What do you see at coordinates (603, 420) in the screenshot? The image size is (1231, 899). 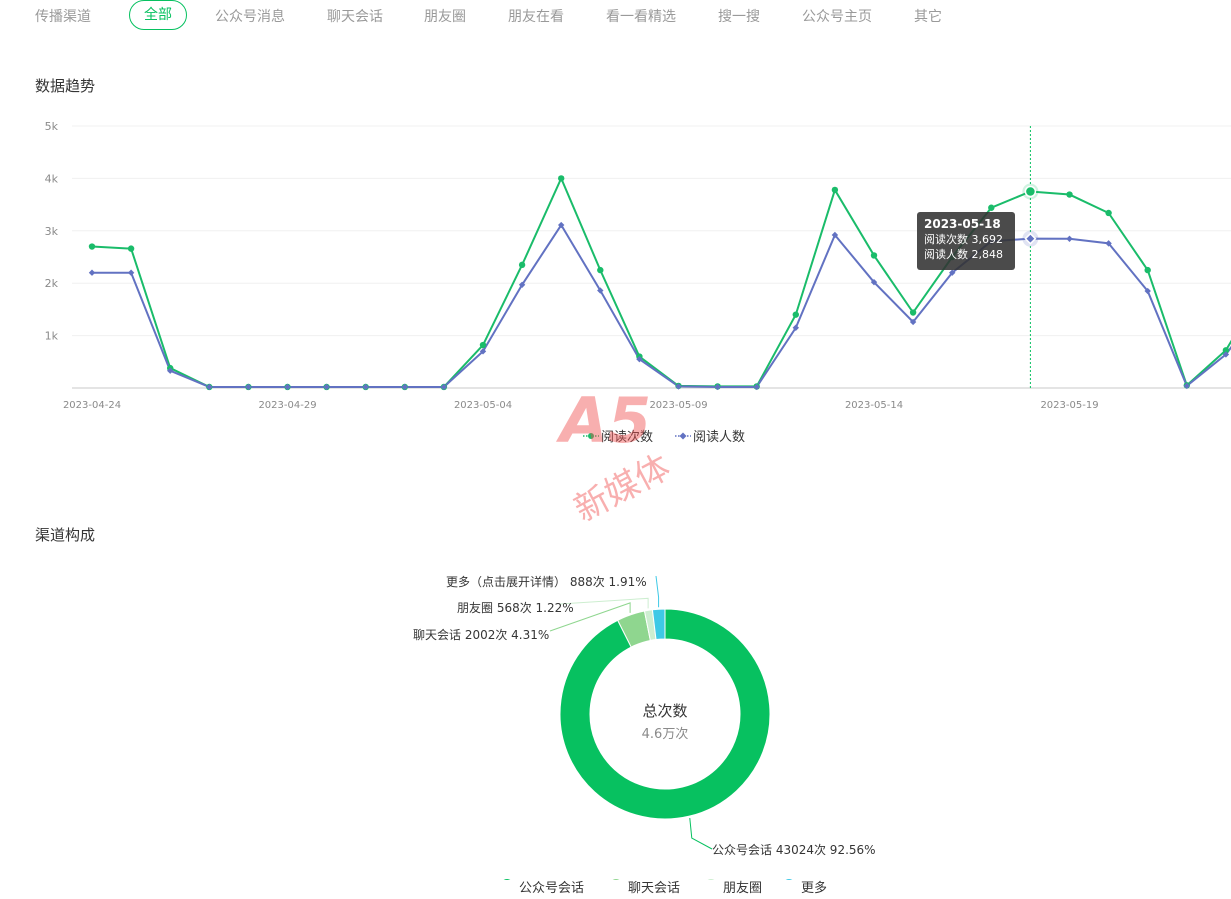 I see `svg-text: A5` at bounding box center [603, 420].